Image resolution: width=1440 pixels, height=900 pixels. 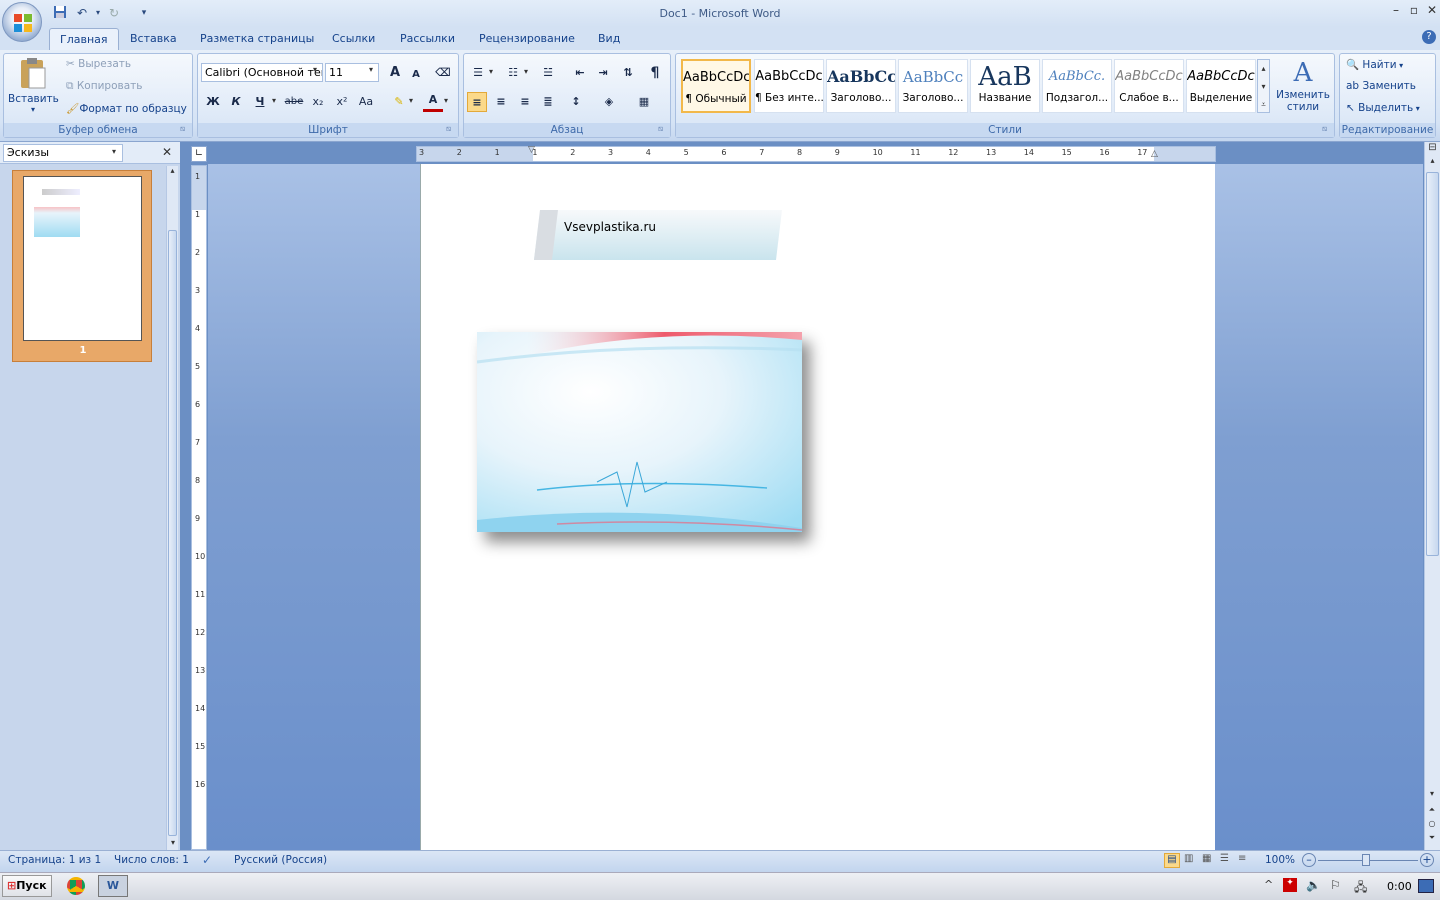 I want to click on undo-dropdown-icon: ▾, so click(x=98, y=13).